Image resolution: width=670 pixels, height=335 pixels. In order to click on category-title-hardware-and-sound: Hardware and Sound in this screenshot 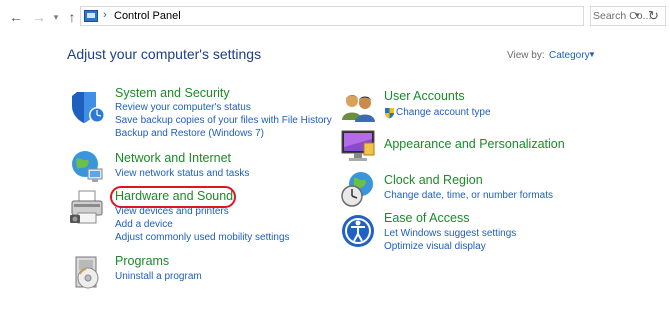, I will do `click(174, 196)`.